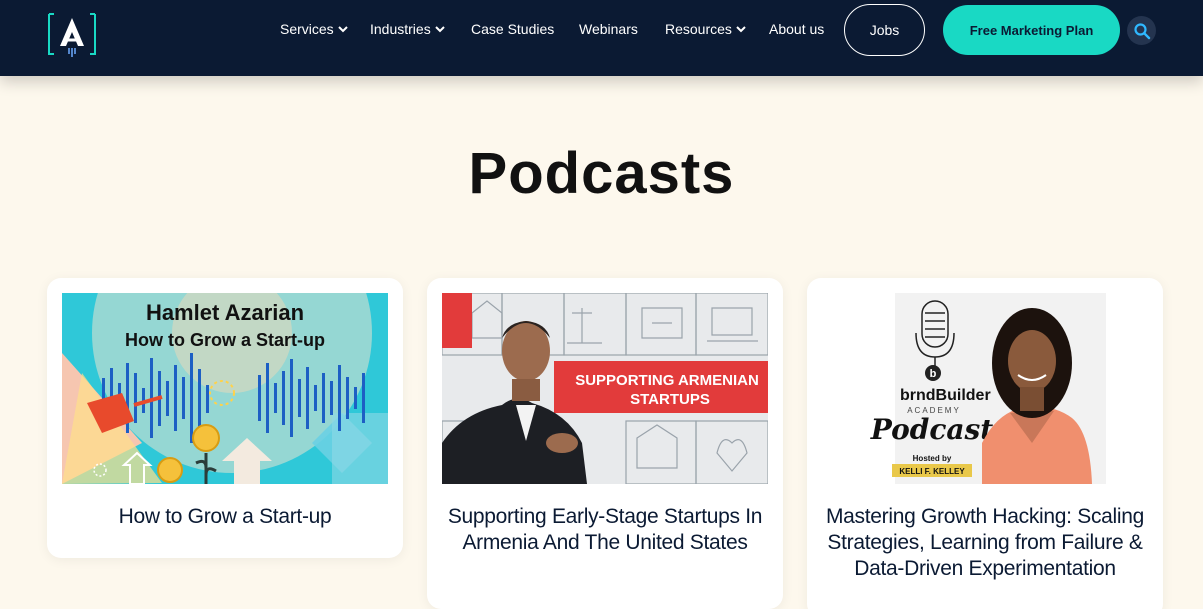 This screenshot has width=1203, height=609. Describe the element at coordinates (884, 30) in the screenshot. I see `jobs-button: Jobs` at that location.